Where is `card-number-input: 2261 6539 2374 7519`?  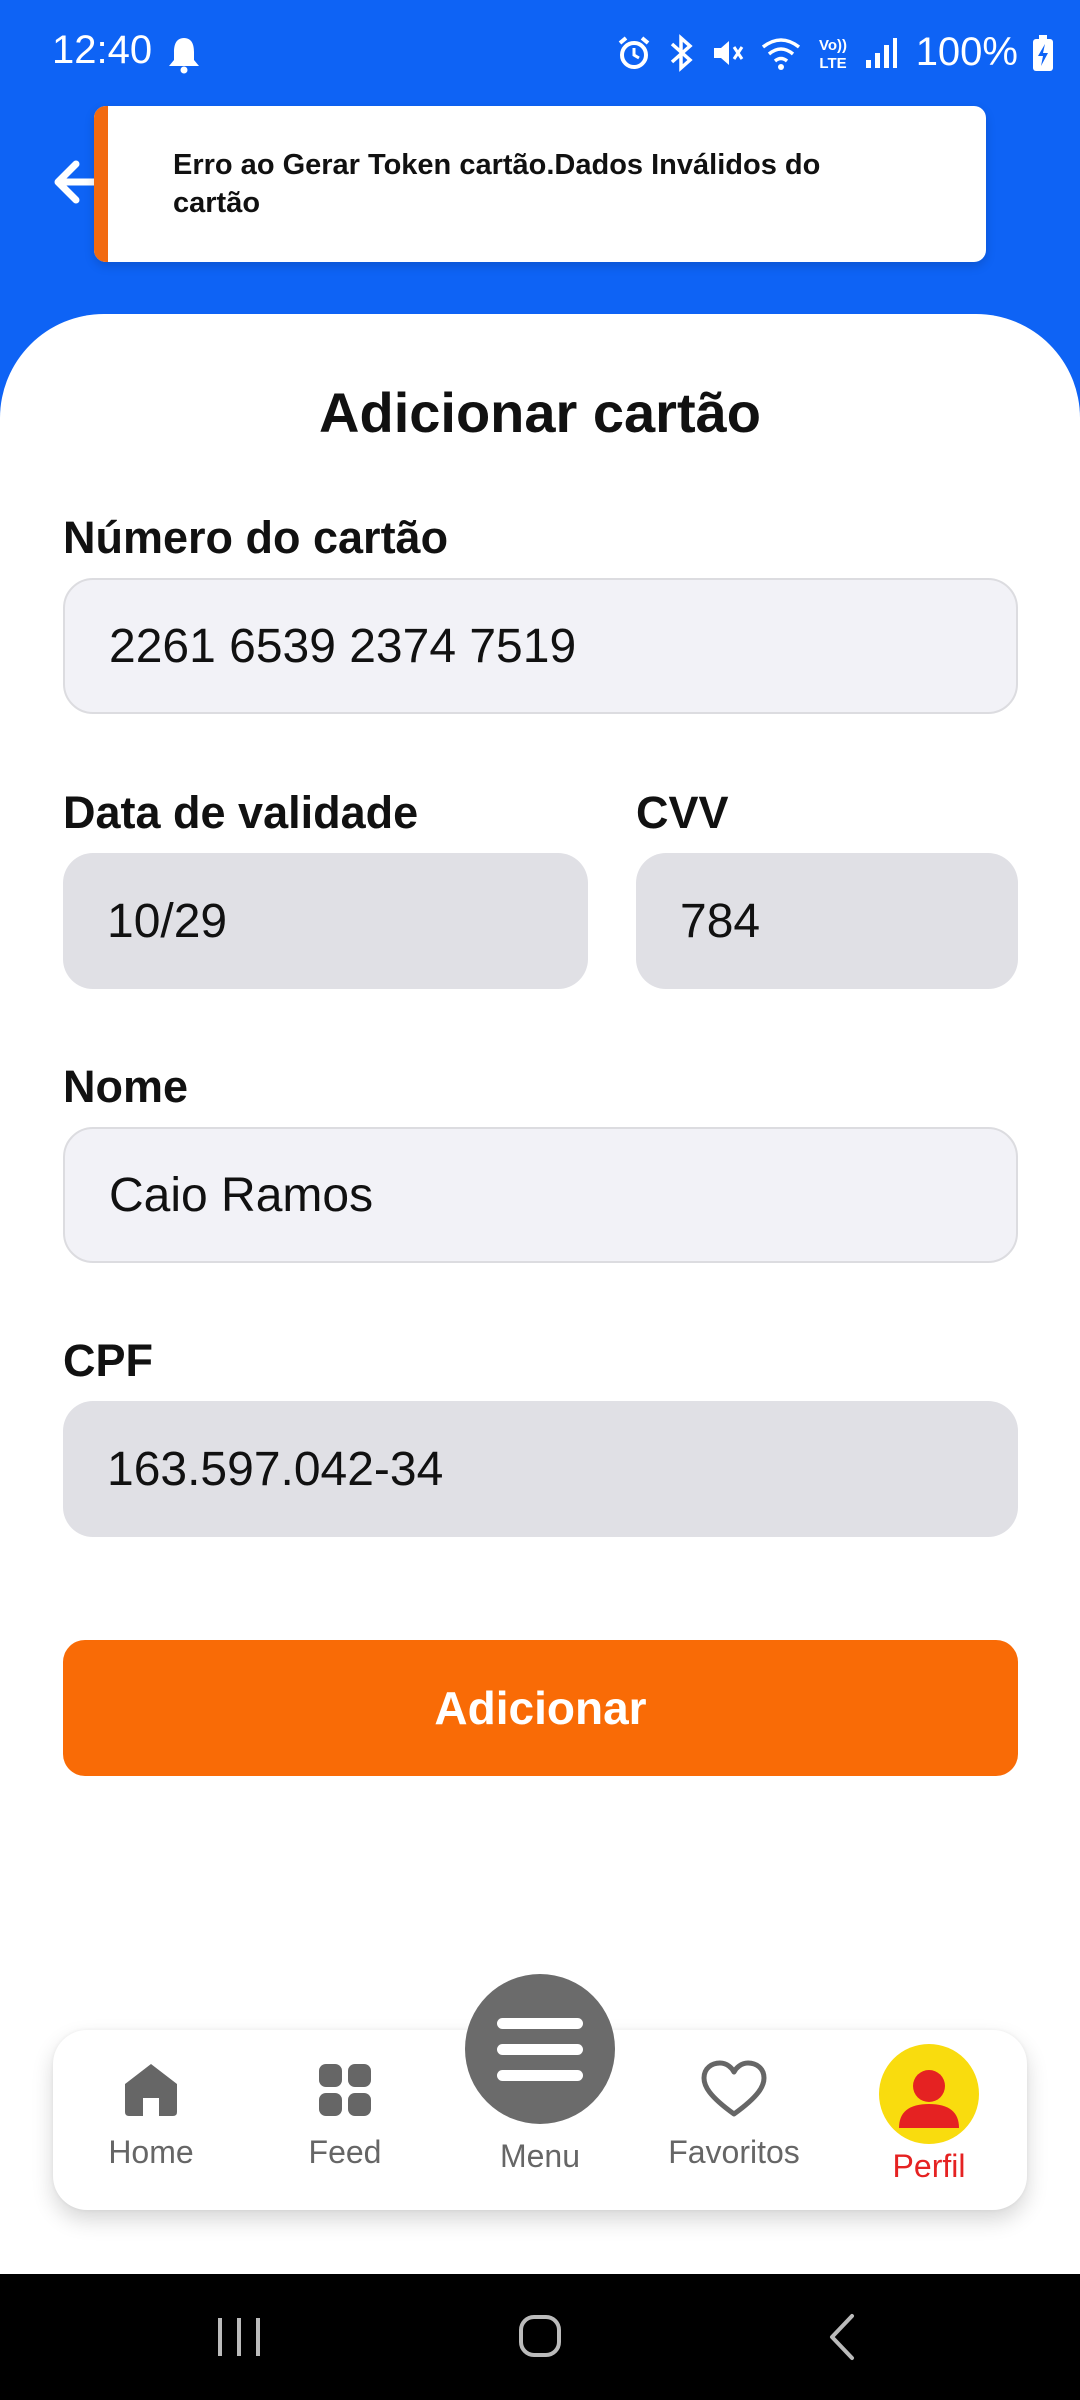 card-number-input: 2261 6539 2374 7519 is located at coordinates (540, 646).